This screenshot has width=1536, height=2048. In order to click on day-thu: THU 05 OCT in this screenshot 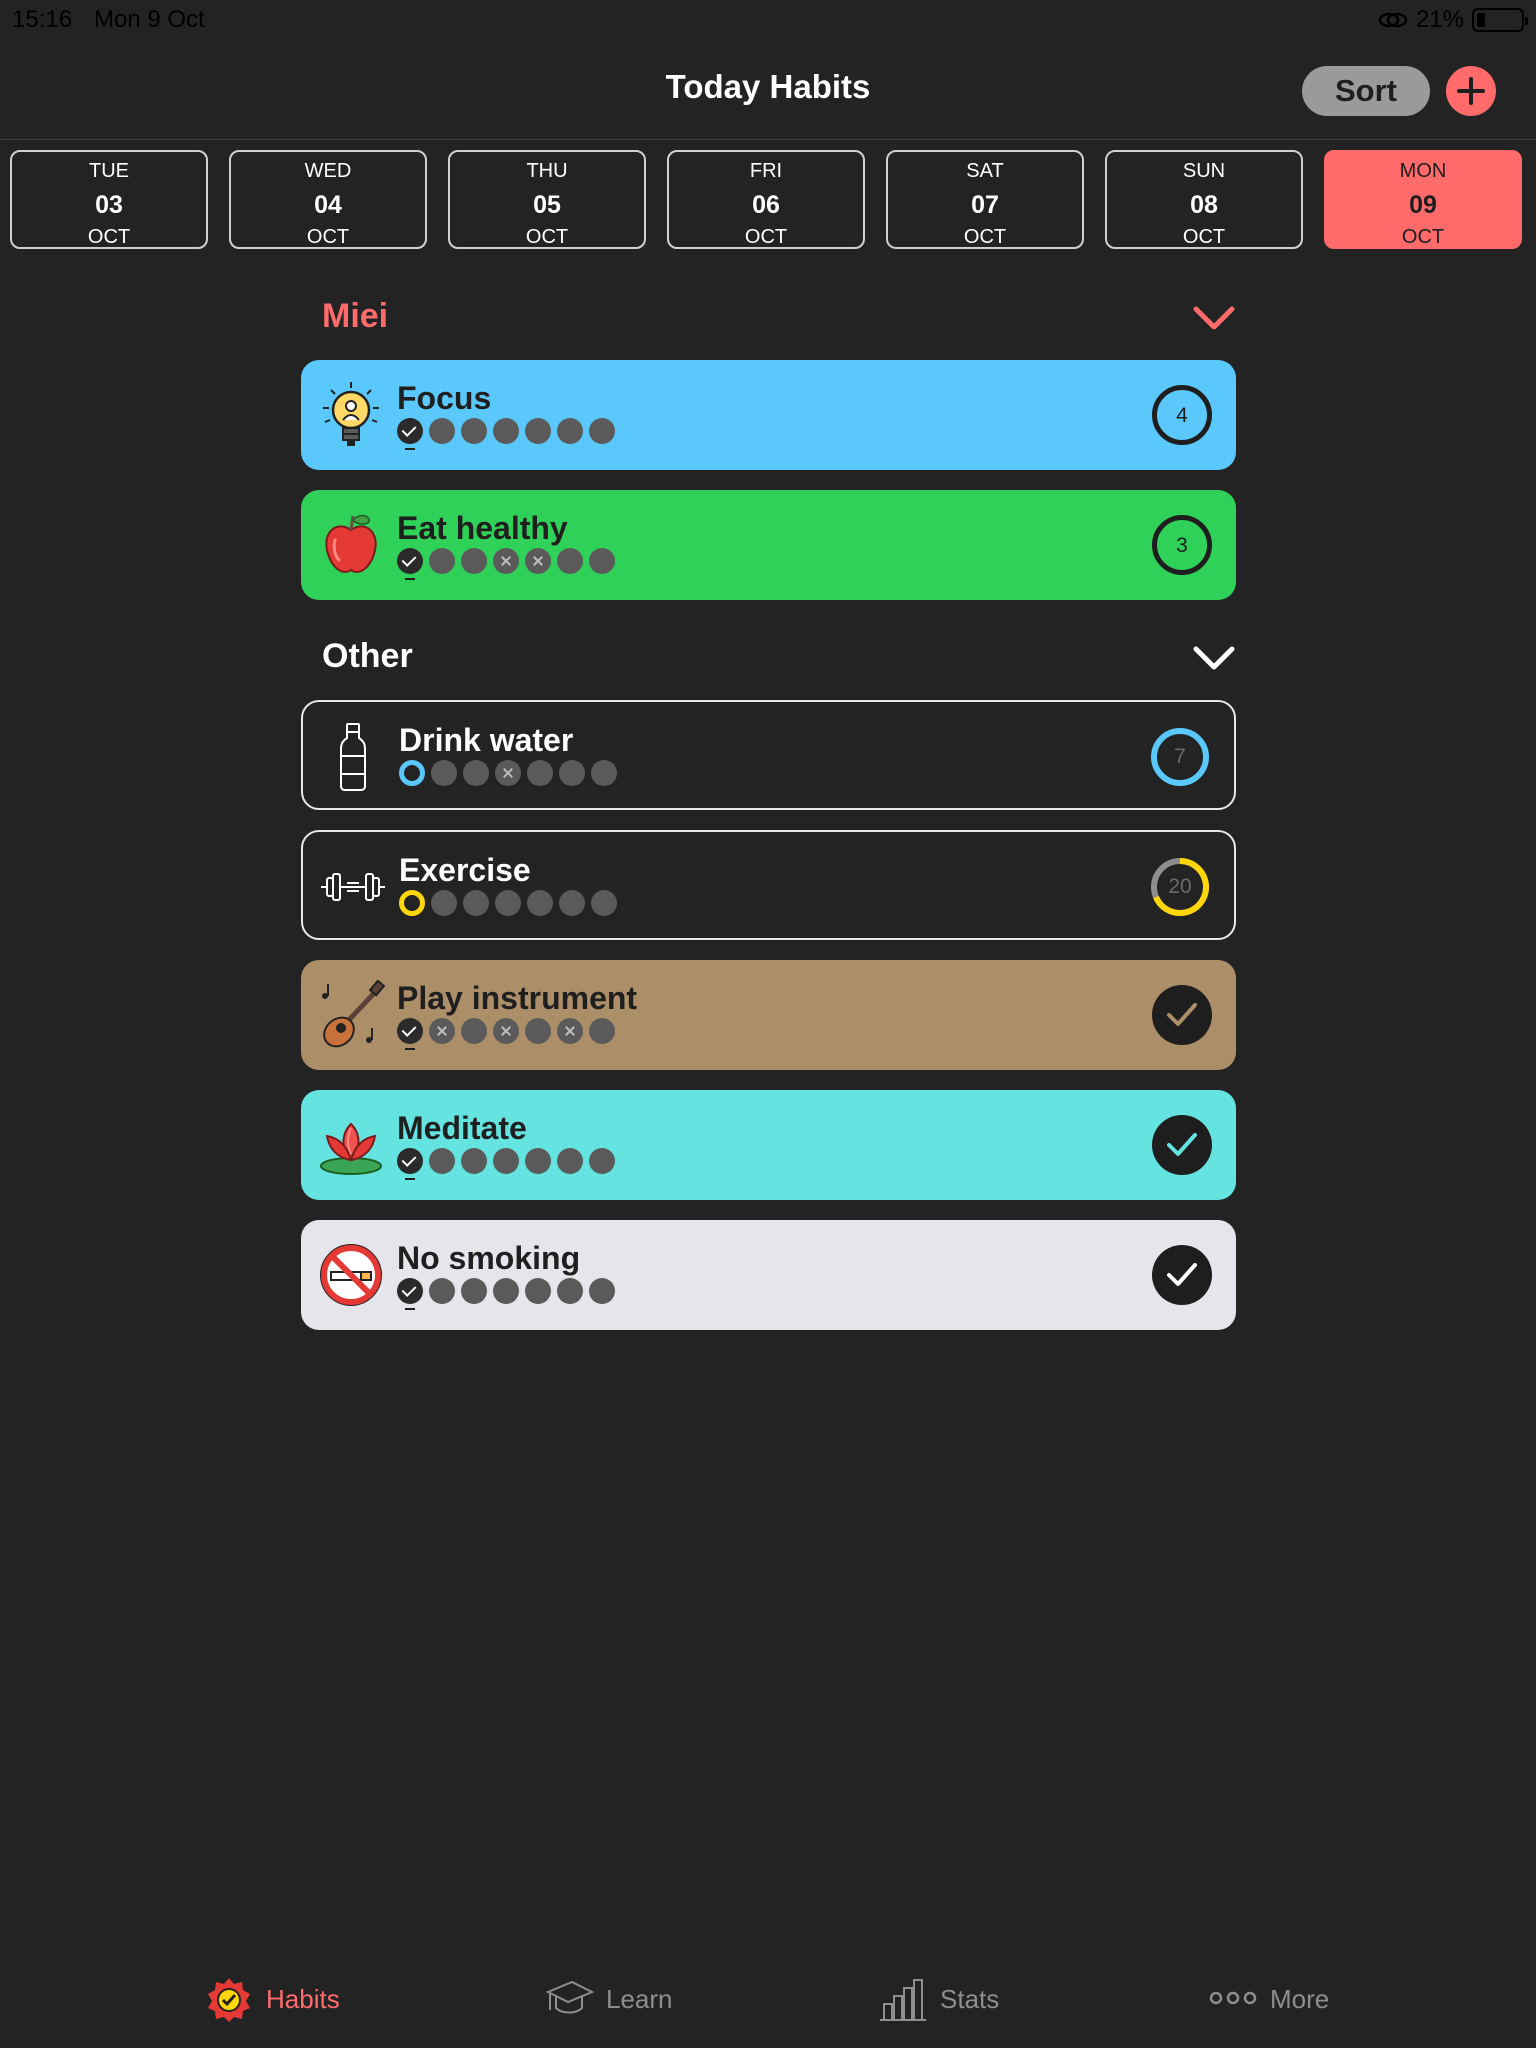, I will do `click(547, 199)`.